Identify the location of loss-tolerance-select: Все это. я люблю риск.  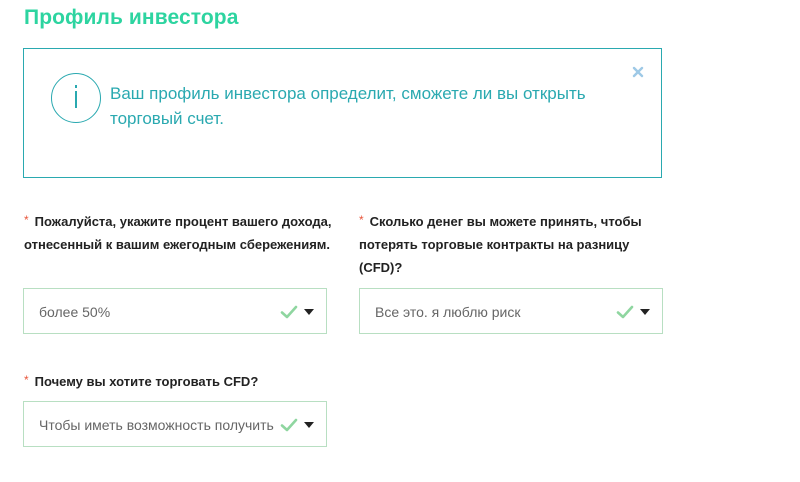
(511, 311).